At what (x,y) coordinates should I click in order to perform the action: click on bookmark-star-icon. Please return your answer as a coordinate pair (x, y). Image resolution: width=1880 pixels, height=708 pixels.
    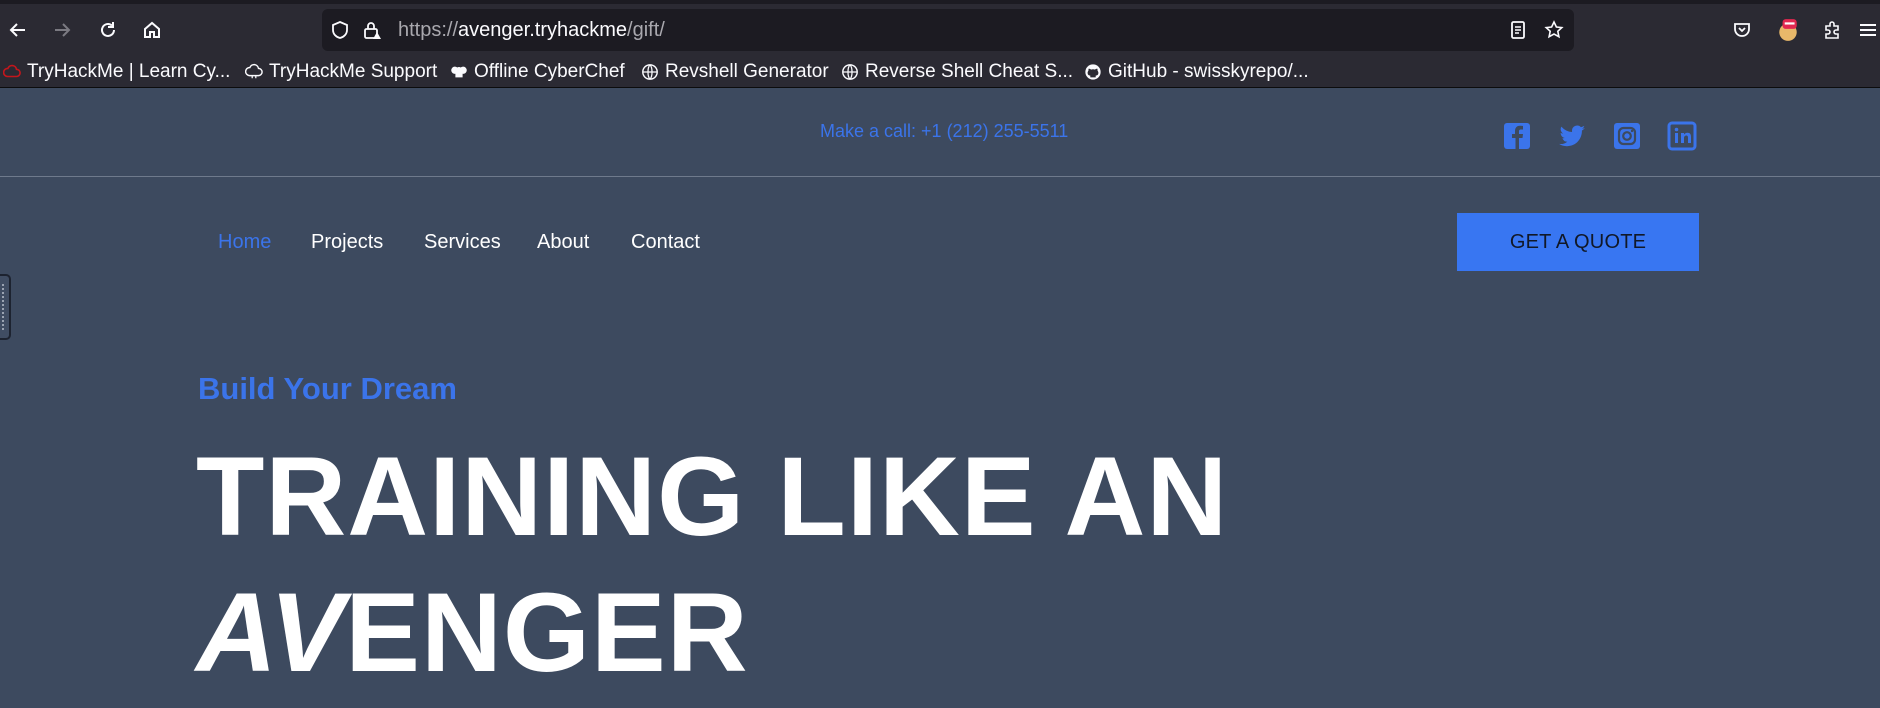
    Looking at the image, I should click on (1554, 30).